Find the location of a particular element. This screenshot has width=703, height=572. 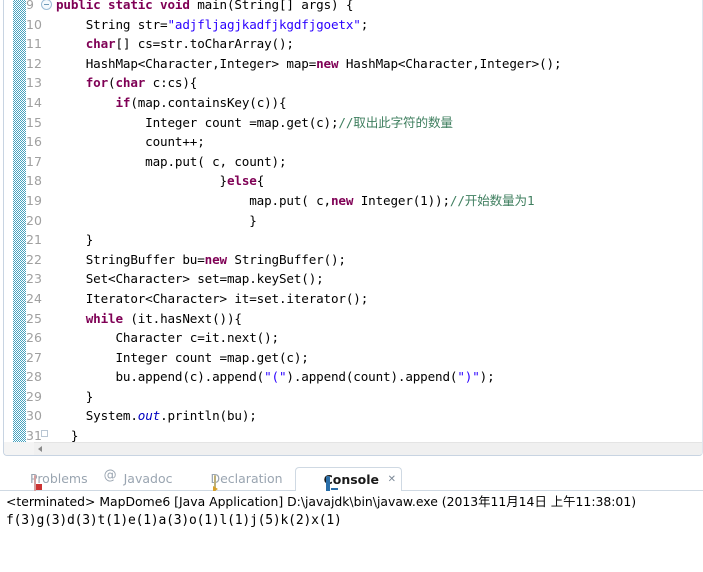

code-line-text: String str="adjfljagjkadfjkgdfjgoetx"; is located at coordinates (212, 25).